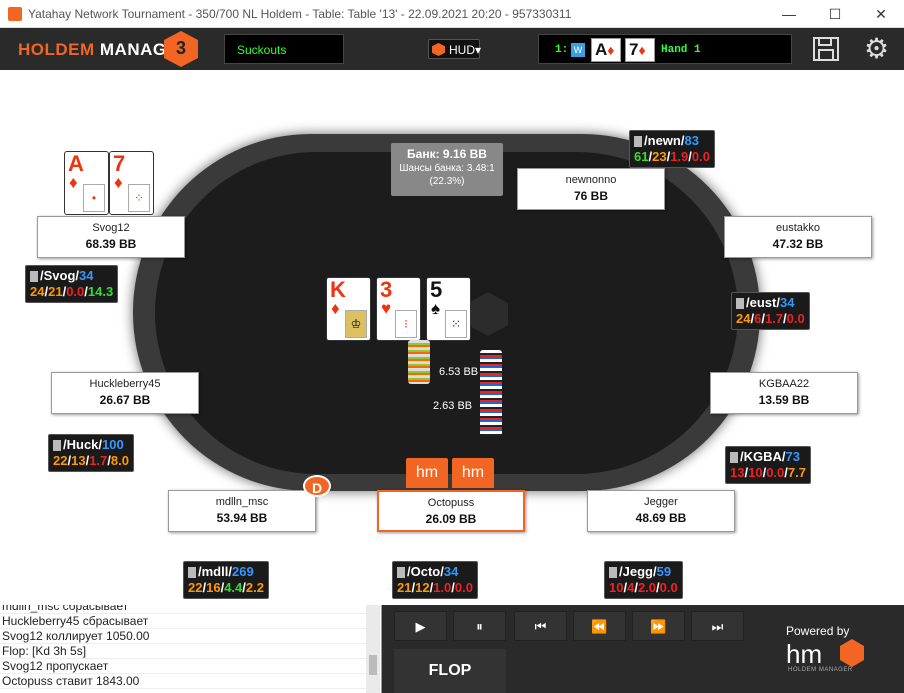 This screenshot has width=904, height=693. I want to click on hud-pfr: 12, so click(422, 587).